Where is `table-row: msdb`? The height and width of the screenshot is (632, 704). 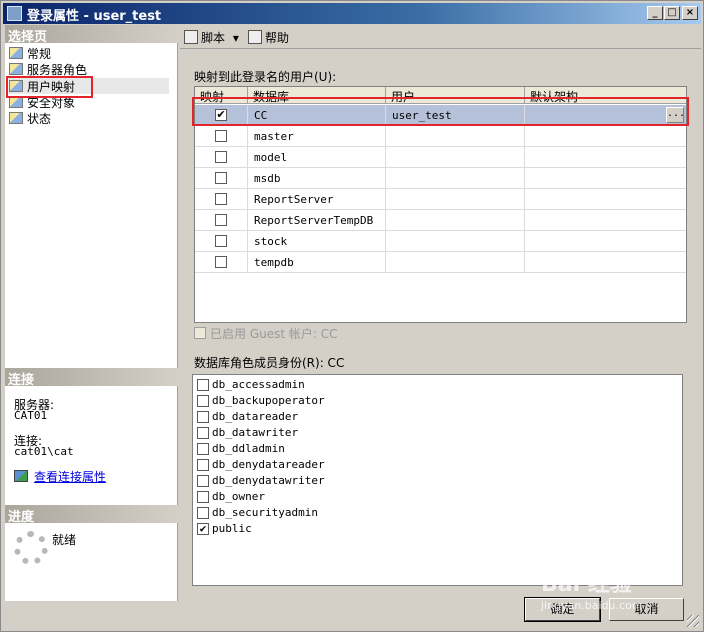
table-row: msdb is located at coordinates (440, 178).